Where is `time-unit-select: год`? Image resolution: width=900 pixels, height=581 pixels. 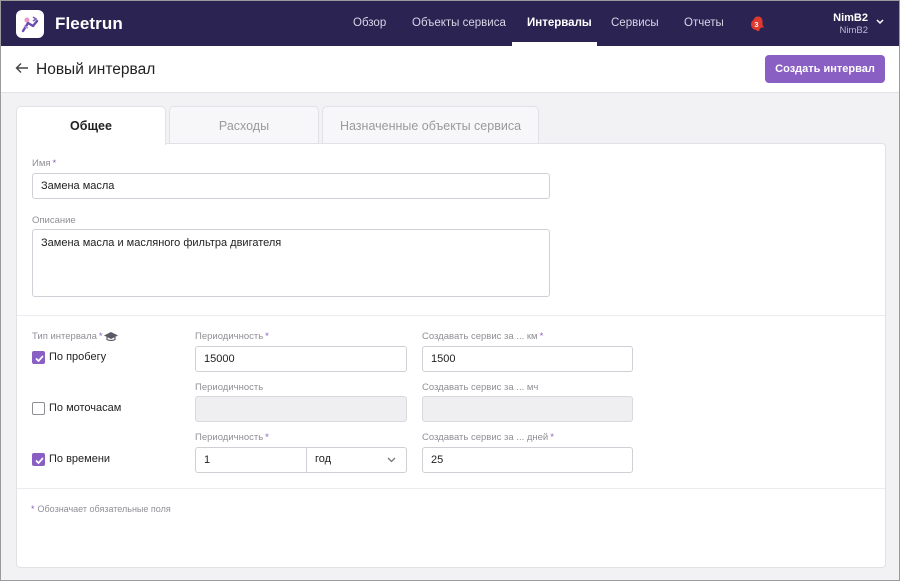
time-unit-select: год is located at coordinates (323, 459).